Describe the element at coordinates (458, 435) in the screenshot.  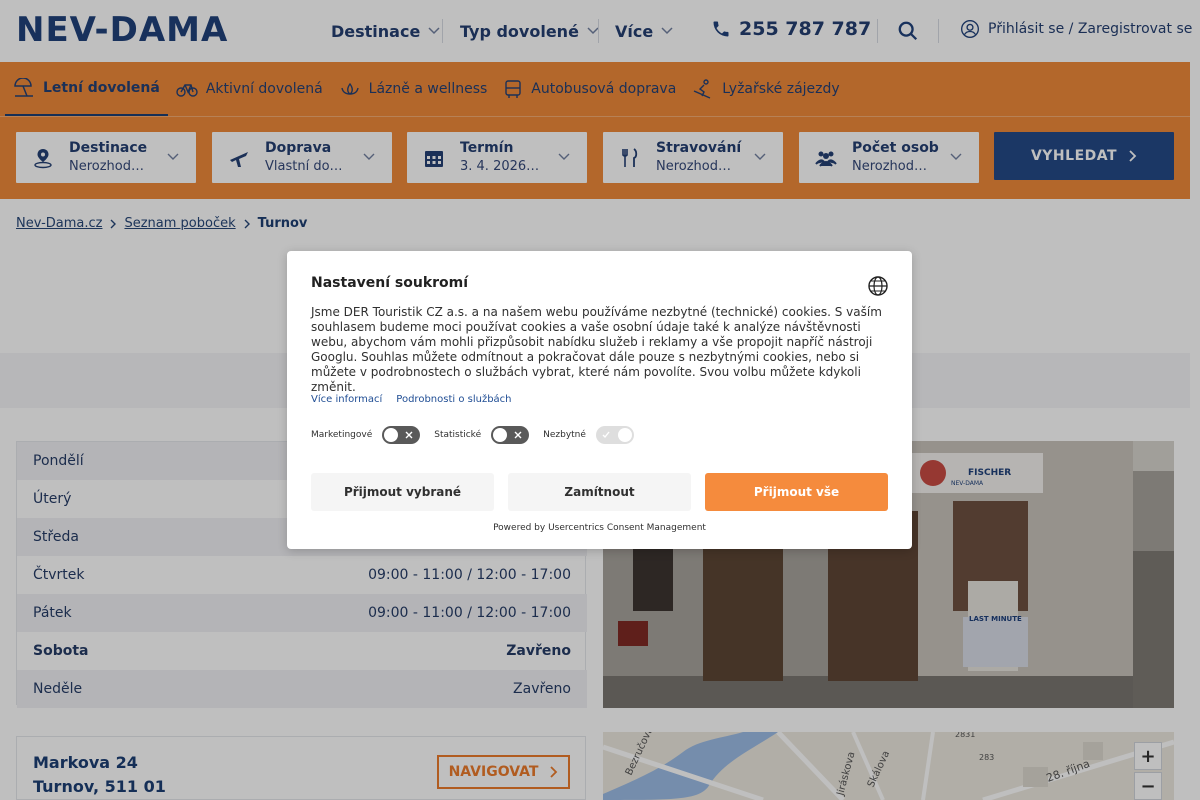
I see `toggle-statistic-label: Statistické` at that location.